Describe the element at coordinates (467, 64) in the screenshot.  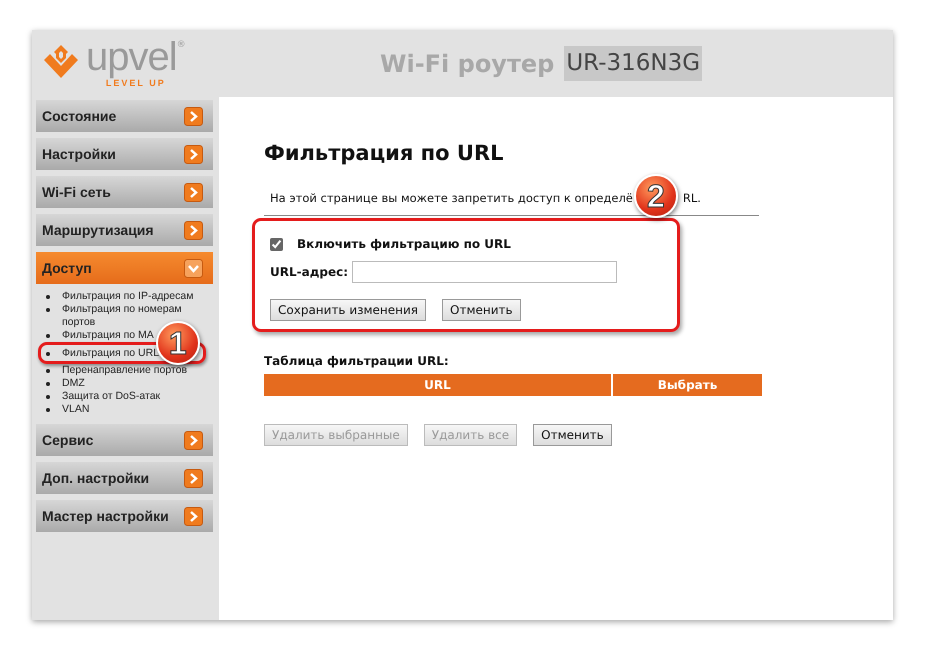
I see `router-title: Wi-Fi роутер` at that location.